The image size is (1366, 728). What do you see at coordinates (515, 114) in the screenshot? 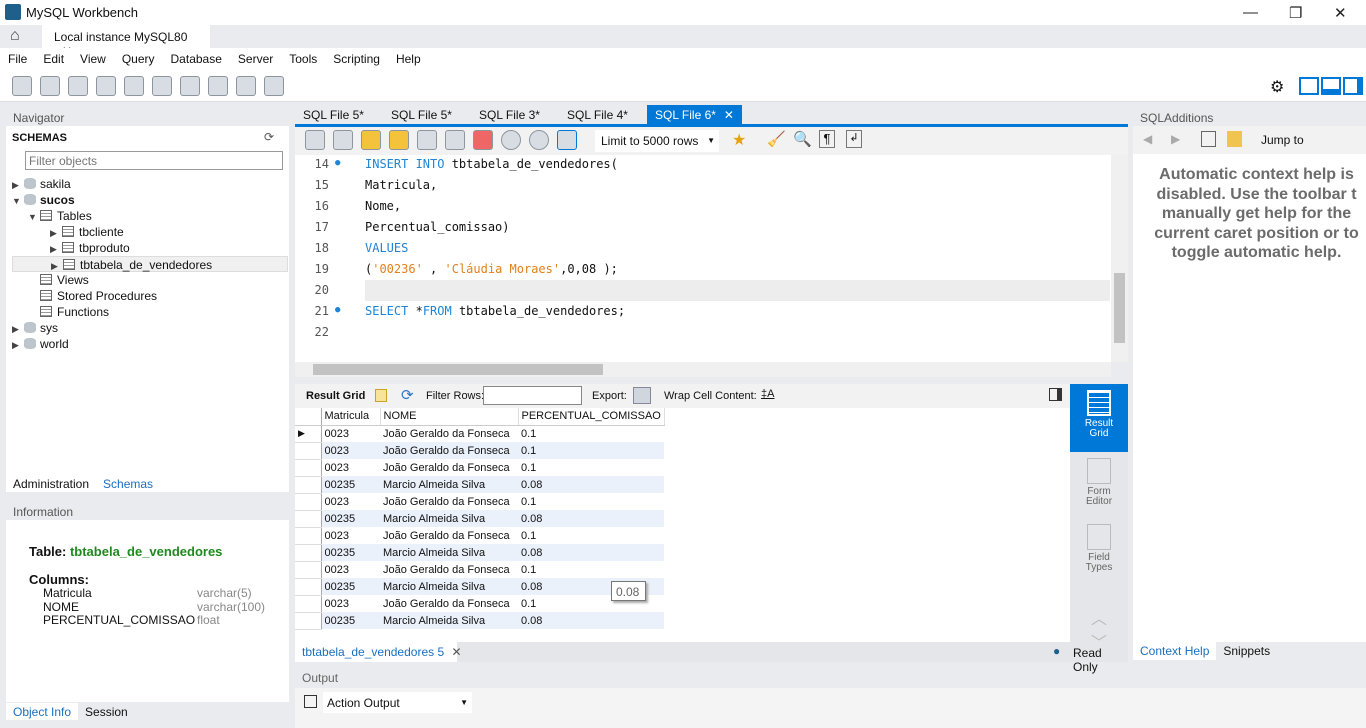
I see `tab-sql-file-3: SQL File 3*` at bounding box center [515, 114].